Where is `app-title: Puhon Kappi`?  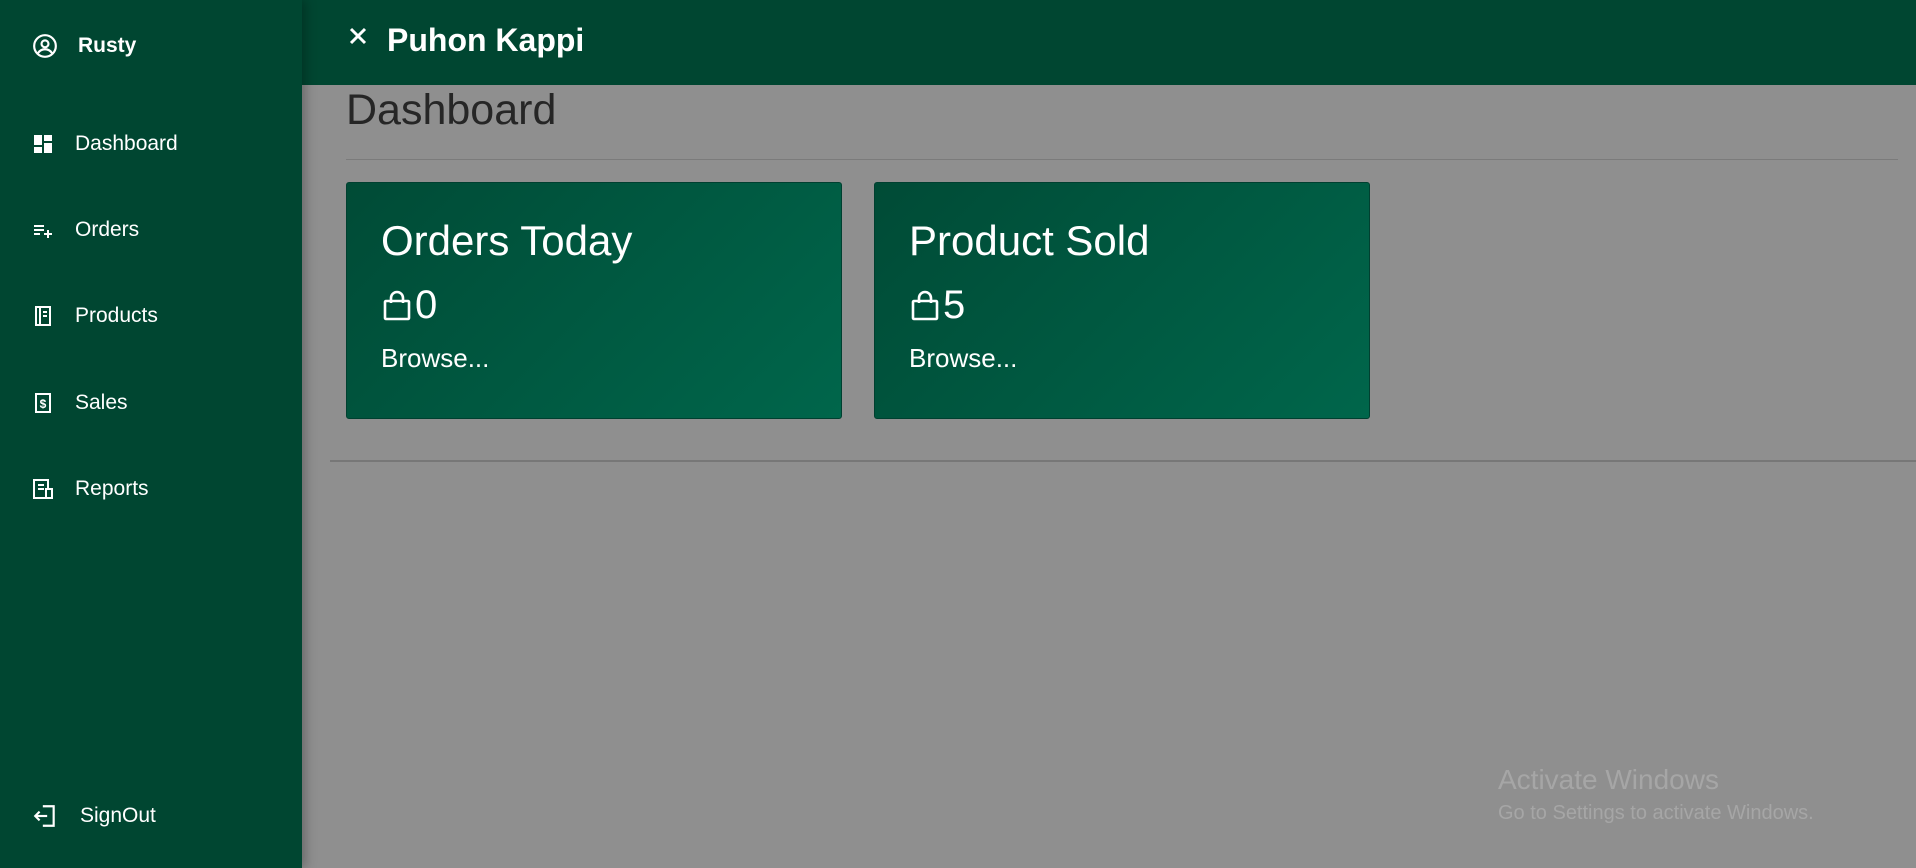
app-title: Puhon Kappi is located at coordinates (486, 40).